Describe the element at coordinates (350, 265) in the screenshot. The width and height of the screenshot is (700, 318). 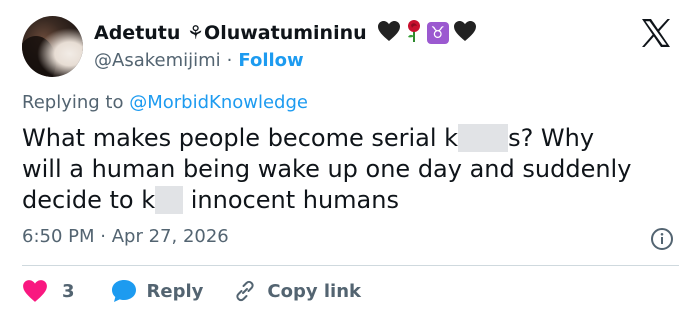
I see `divider` at that location.